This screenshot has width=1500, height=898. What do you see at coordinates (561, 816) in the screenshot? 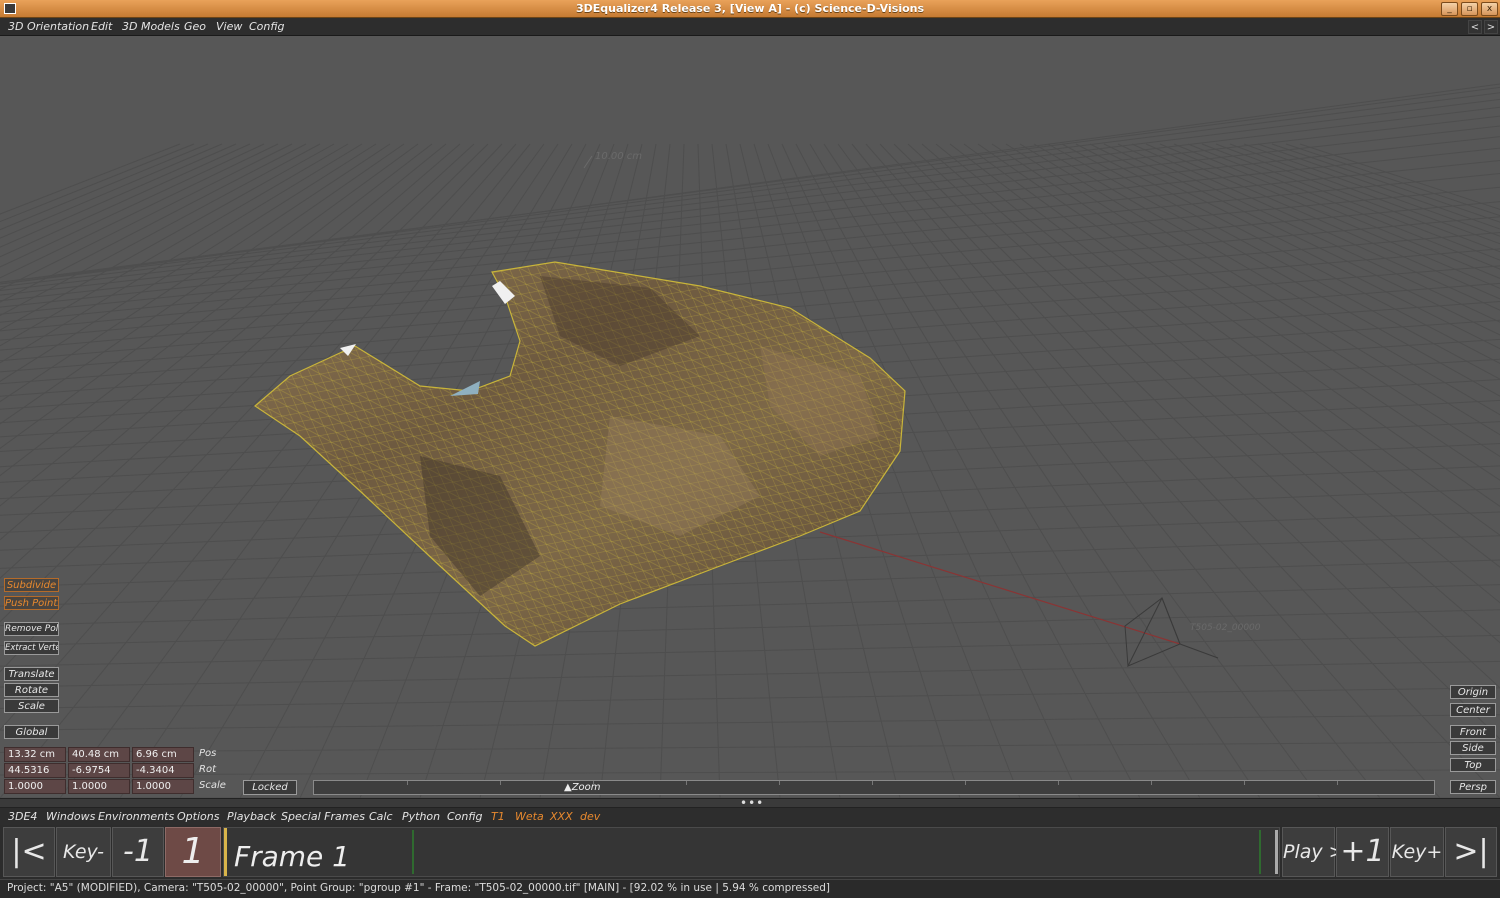
I see `menu-xxx: XXX` at bounding box center [561, 816].